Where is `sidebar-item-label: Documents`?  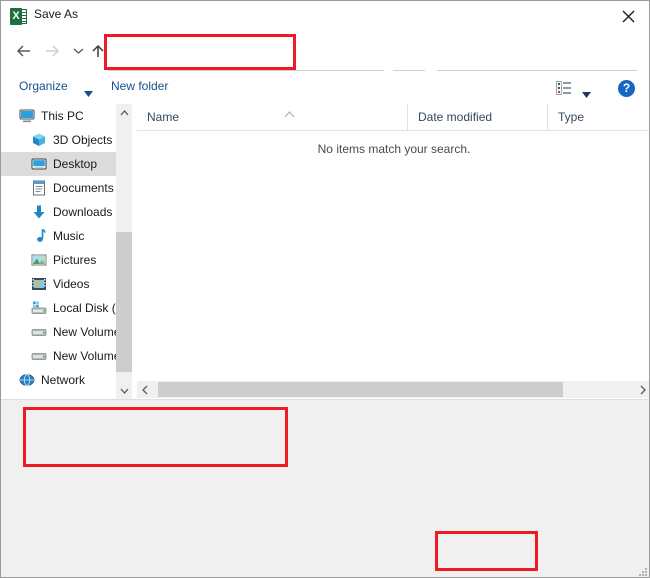 sidebar-item-label: Documents is located at coordinates (83, 188).